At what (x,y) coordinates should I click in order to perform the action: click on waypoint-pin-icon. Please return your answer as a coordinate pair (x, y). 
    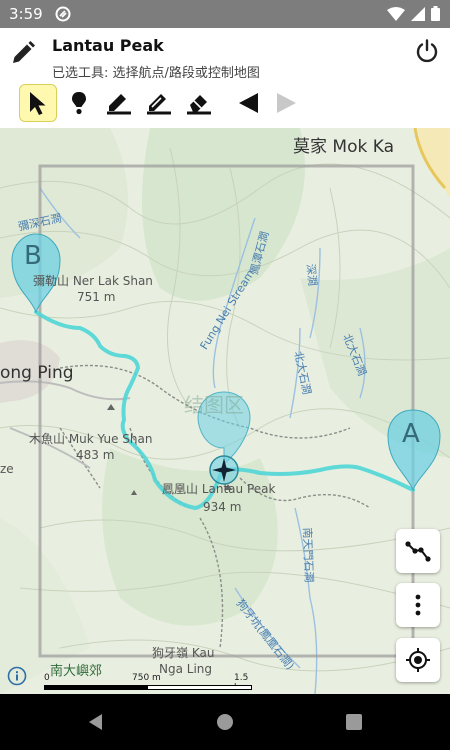
    Looking at the image, I should click on (79, 103).